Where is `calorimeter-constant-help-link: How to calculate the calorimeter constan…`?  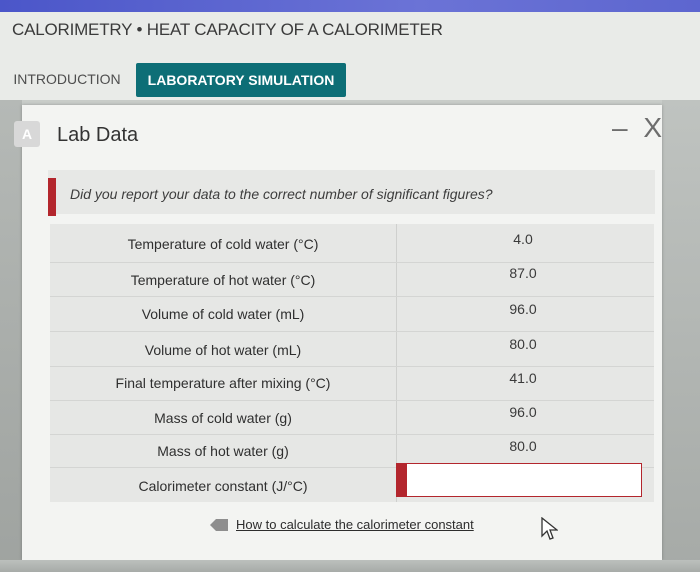
calorimeter-constant-help-link: How to calculate the calorimeter constan… is located at coordinates (355, 524).